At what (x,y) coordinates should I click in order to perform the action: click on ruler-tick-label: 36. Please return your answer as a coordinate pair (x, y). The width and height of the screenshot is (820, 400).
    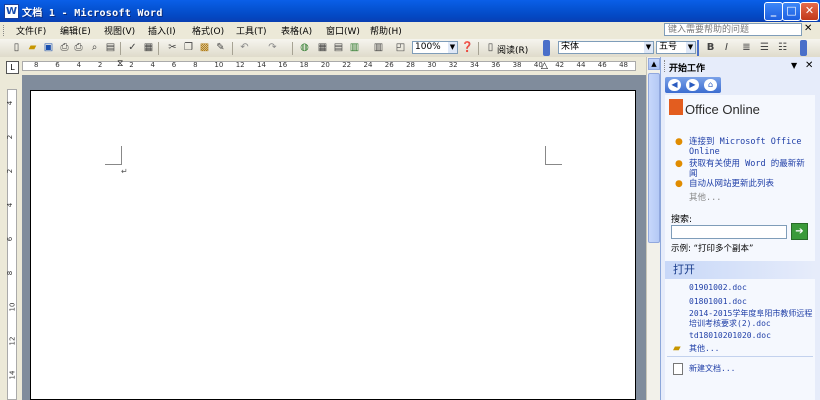
    Looking at the image, I should click on (496, 65).